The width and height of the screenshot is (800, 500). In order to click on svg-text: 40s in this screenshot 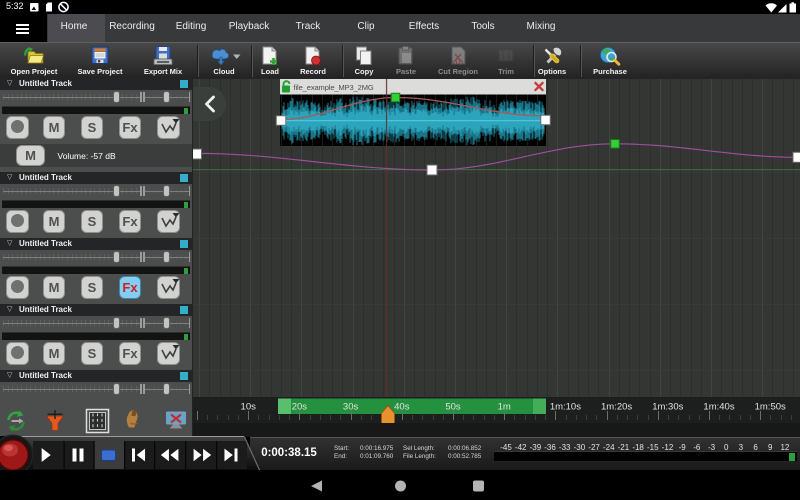, I will do `click(402, 407)`.